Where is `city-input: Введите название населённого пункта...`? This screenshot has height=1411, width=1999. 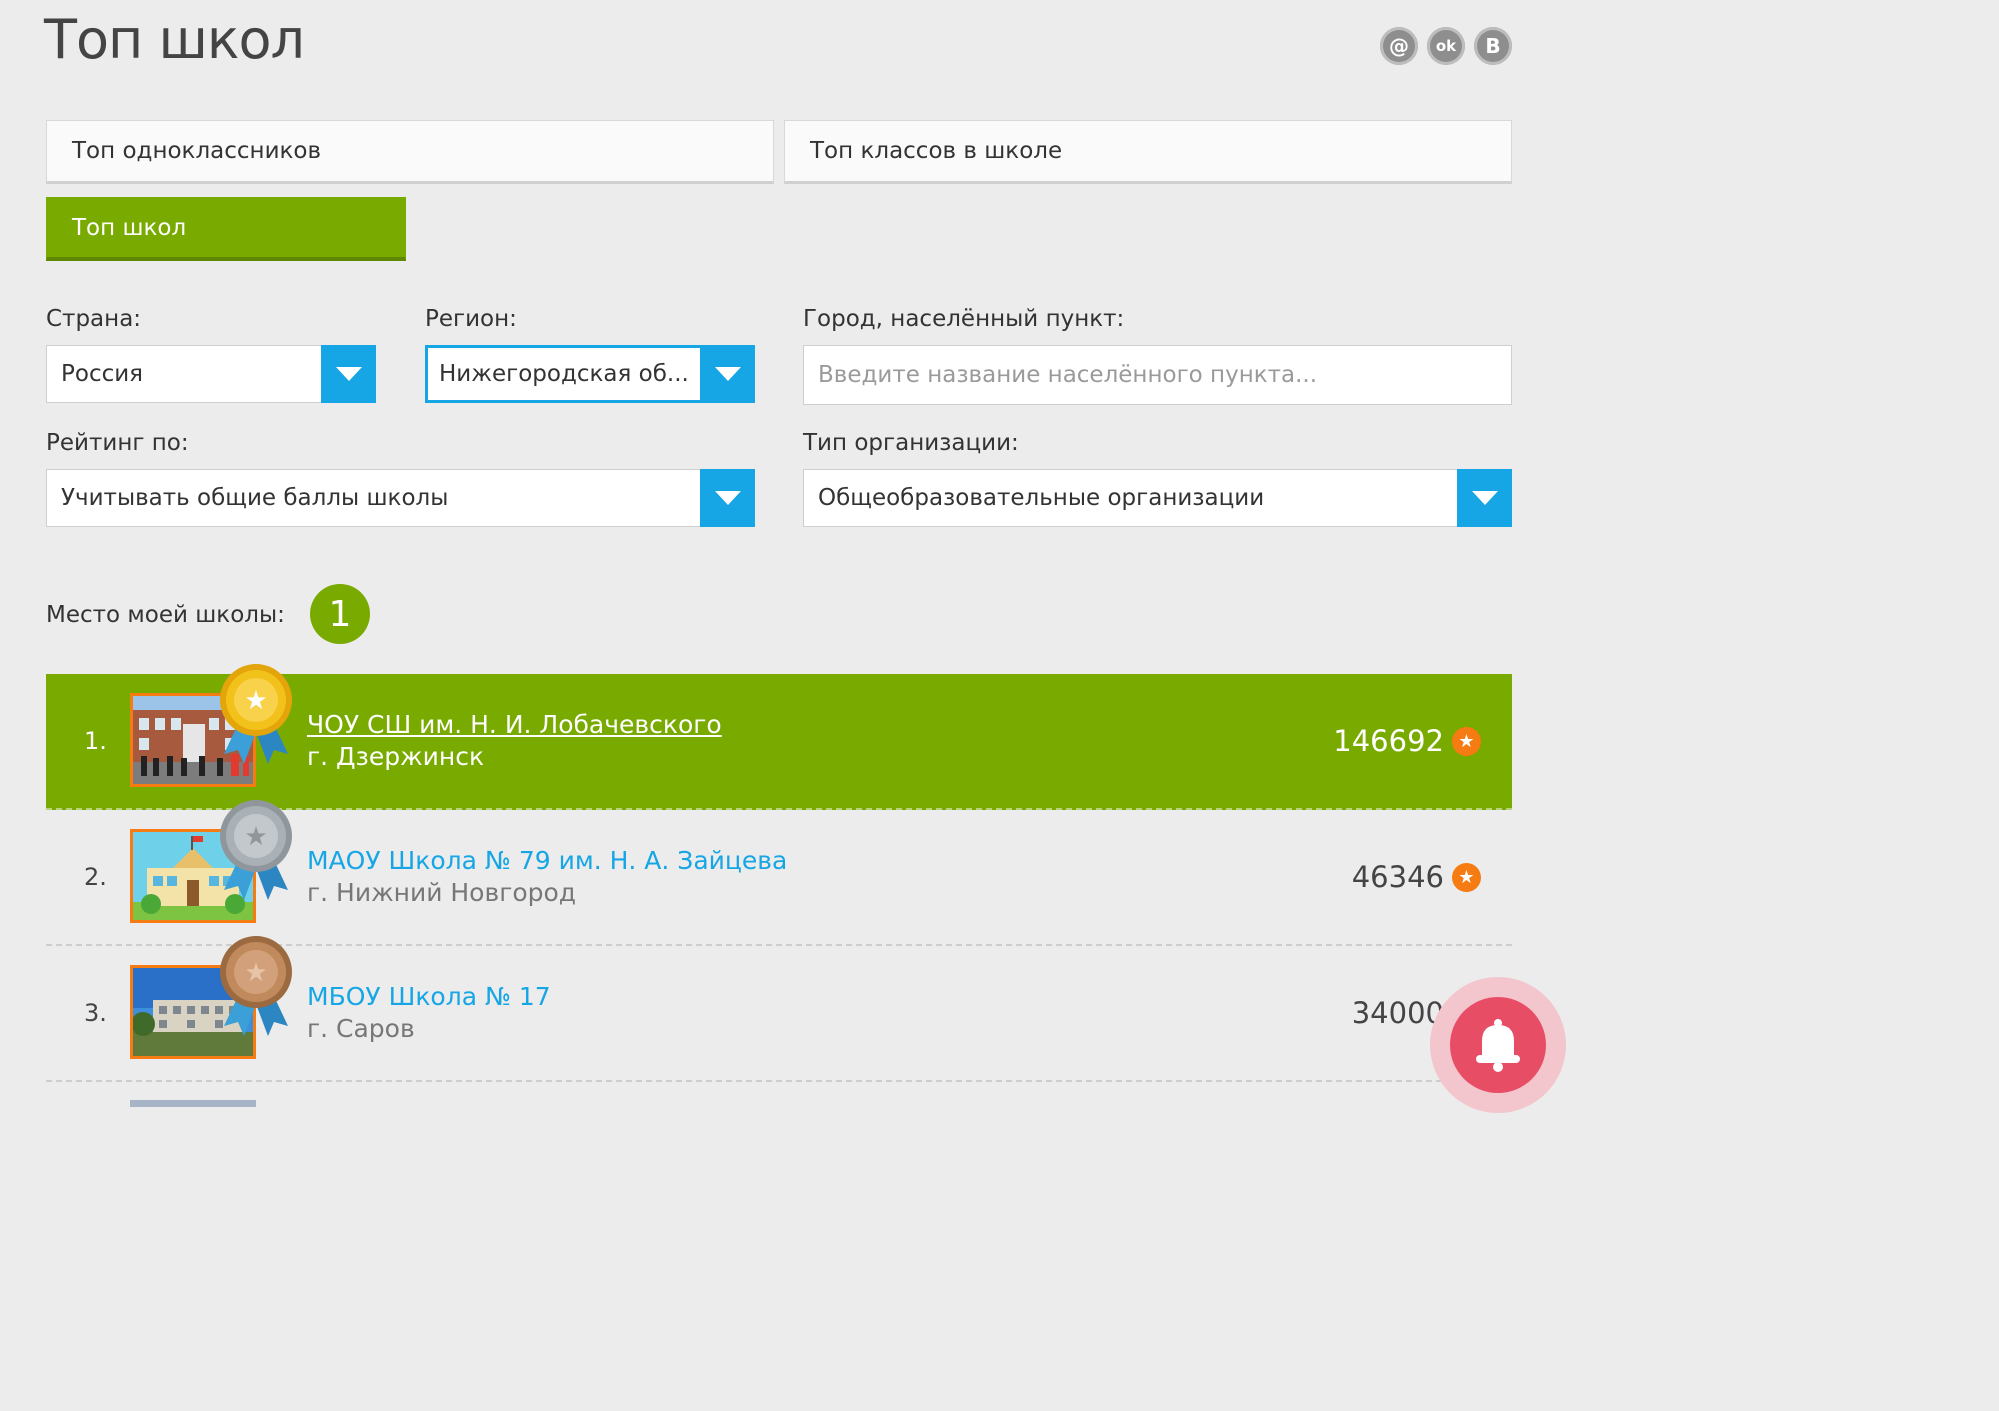
city-input: Введите название населённого пункта... is located at coordinates (1157, 375).